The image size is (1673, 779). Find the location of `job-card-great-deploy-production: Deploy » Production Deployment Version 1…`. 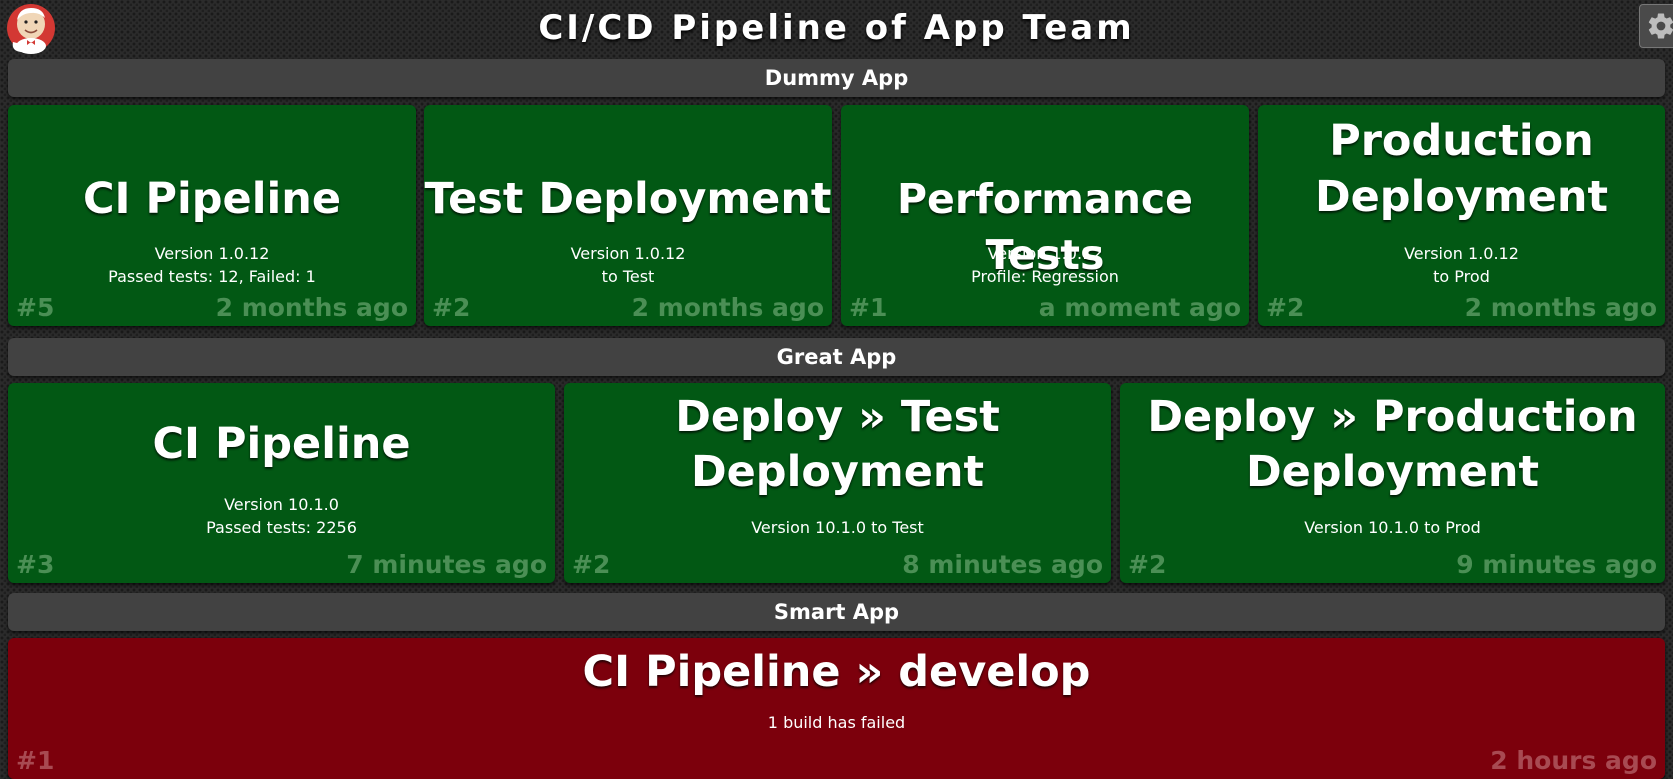

job-card-great-deploy-production: Deploy » Production Deployment Version 1… is located at coordinates (1392, 483).